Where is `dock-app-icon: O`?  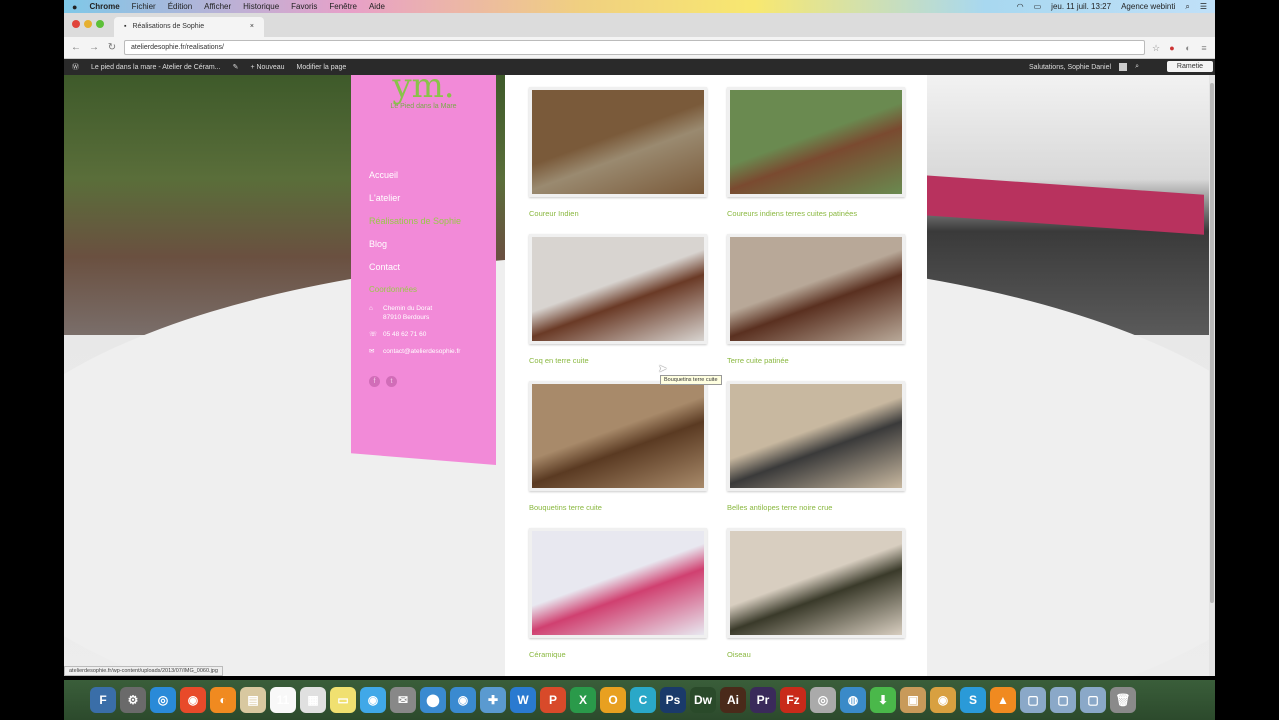 dock-app-icon: O is located at coordinates (613, 700).